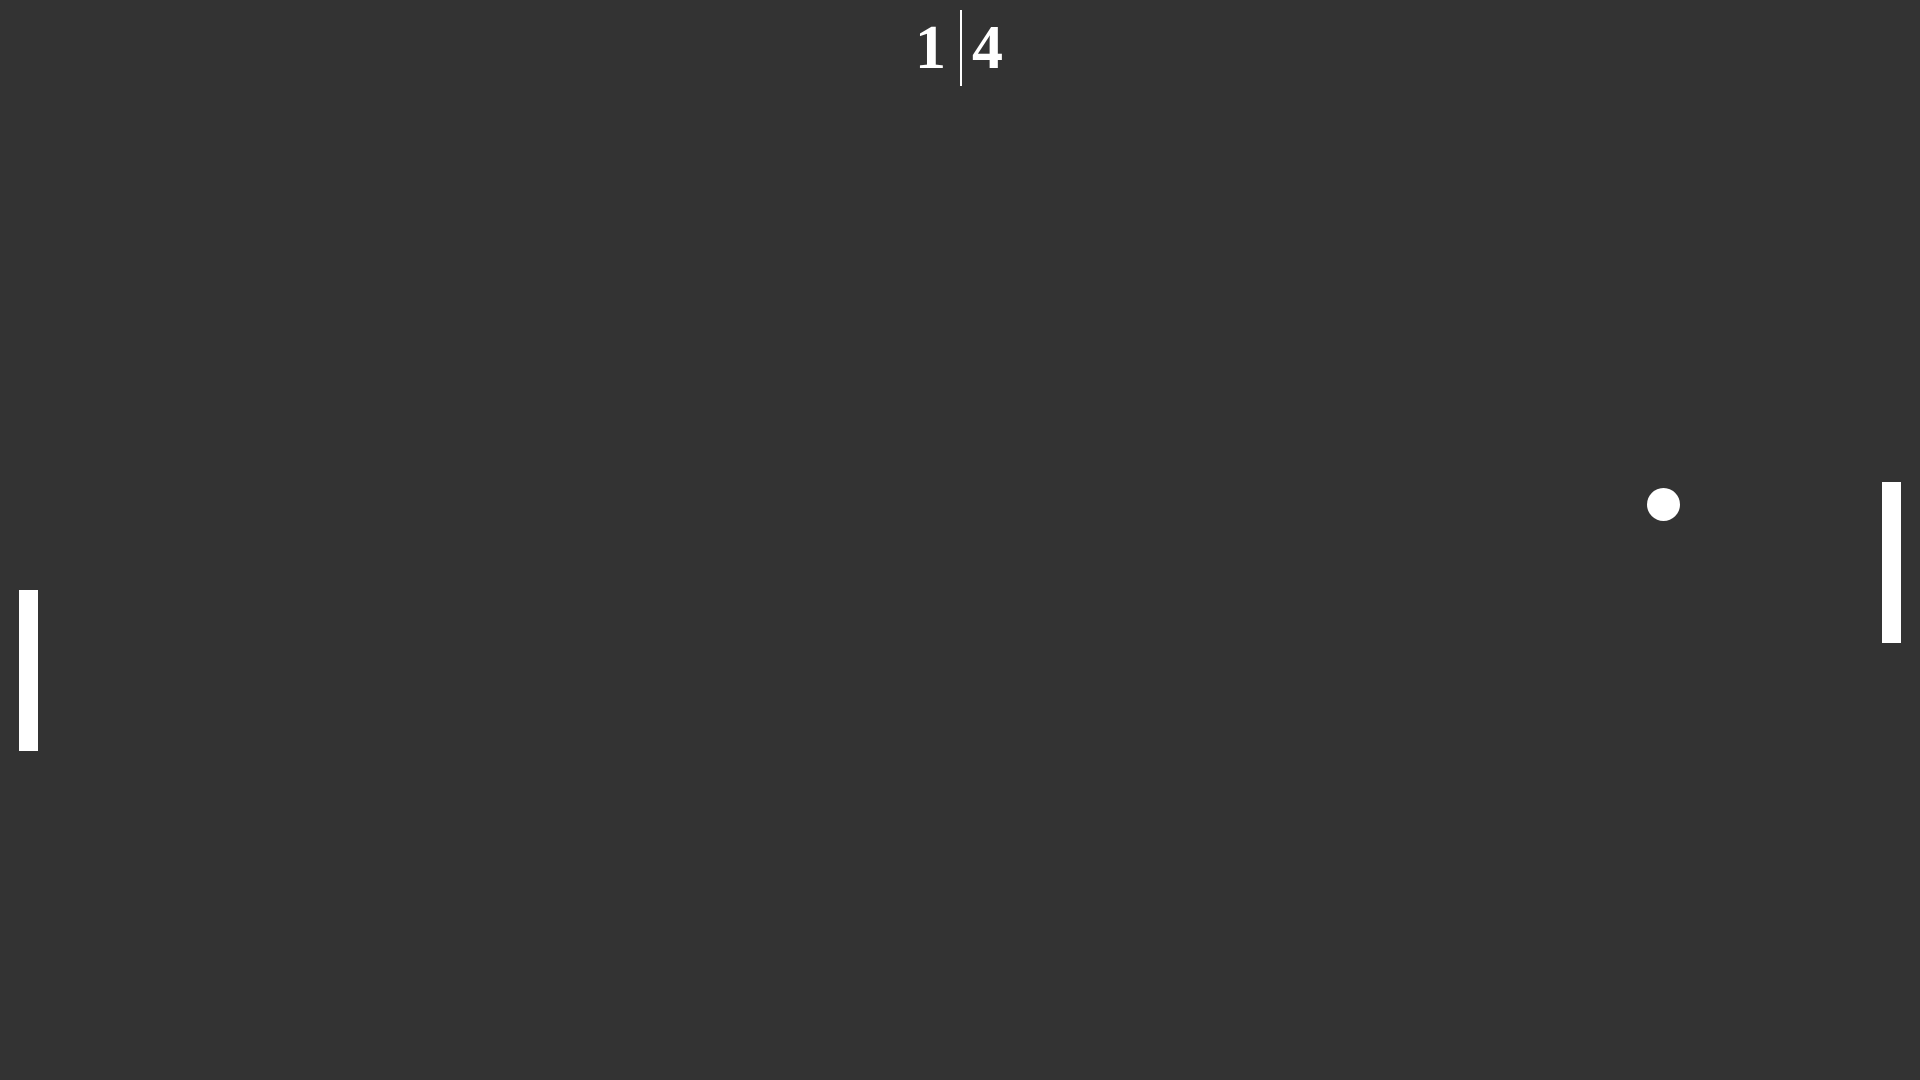 This screenshot has height=1080, width=1920. What do you see at coordinates (987, 48) in the screenshot?
I see `right-player-score: 4` at bounding box center [987, 48].